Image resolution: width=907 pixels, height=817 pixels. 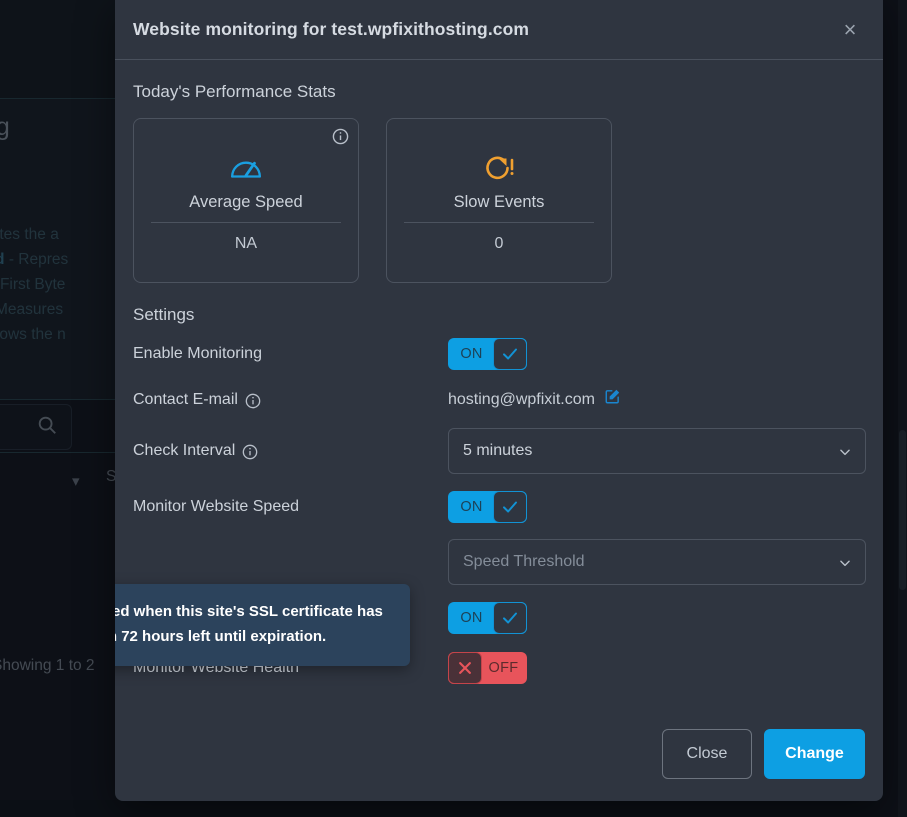 I want to click on close-icon: ×, so click(x=850, y=30).